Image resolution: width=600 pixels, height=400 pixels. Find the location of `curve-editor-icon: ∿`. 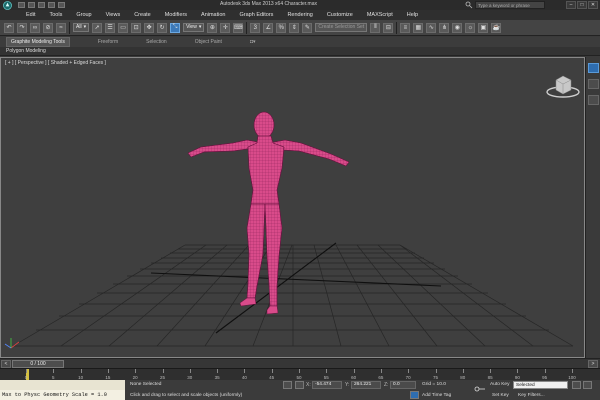

curve-editor-icon: ∿ is located at coordinates (431, 27).